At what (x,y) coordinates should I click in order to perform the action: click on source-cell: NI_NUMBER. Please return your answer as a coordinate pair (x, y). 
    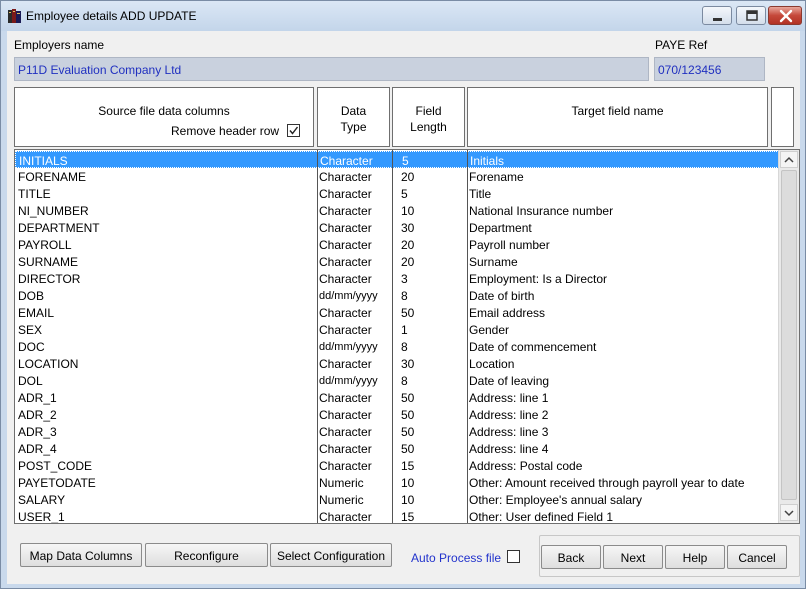
    Looking at the image, I should click on (53, 211).